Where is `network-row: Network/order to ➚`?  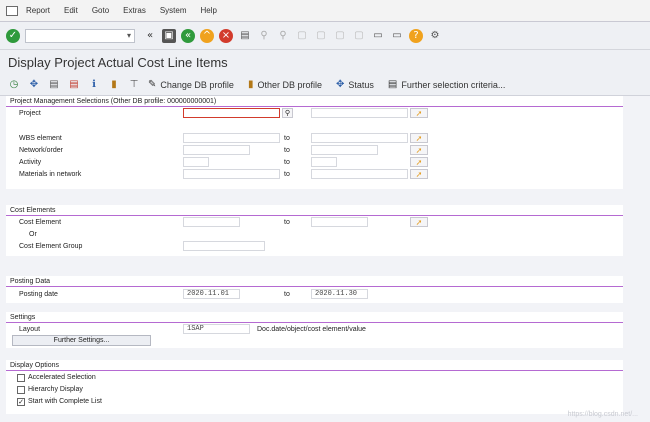
network-row: Network/order to ➚ is located at coordinates (314, 150).